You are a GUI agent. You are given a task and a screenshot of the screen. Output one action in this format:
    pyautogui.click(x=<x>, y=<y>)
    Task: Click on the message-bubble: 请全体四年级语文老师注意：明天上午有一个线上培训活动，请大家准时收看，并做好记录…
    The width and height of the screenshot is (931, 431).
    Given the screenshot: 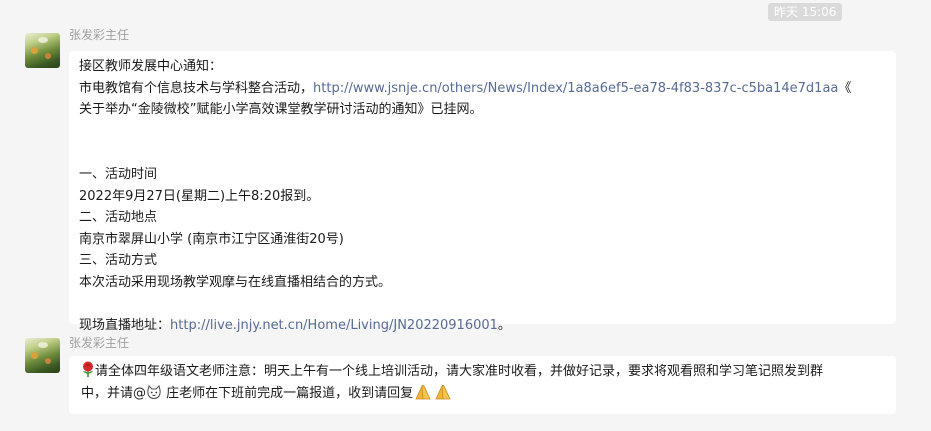 What is the action you would take?
    pyautogui.click(x=482, y=385)
    